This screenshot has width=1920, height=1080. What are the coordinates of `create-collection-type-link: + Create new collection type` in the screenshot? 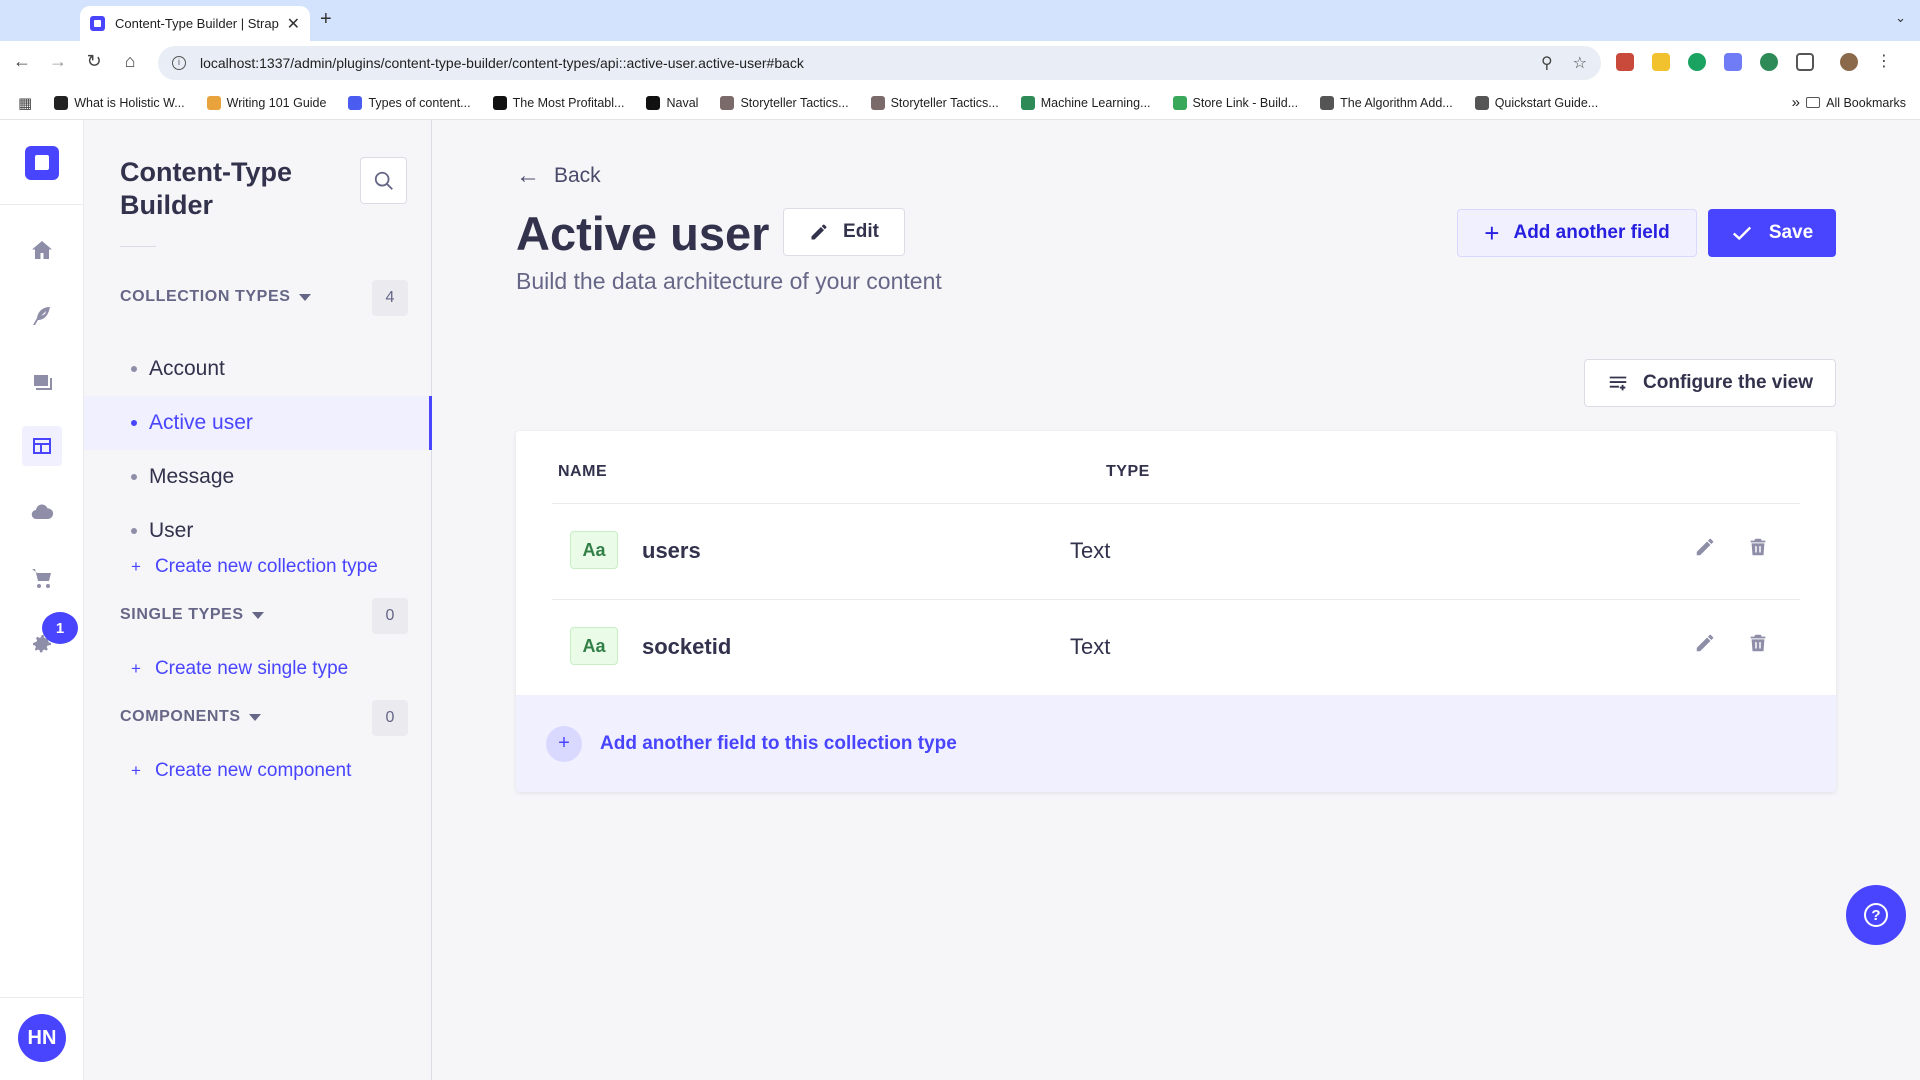 It's located at (254, 567).